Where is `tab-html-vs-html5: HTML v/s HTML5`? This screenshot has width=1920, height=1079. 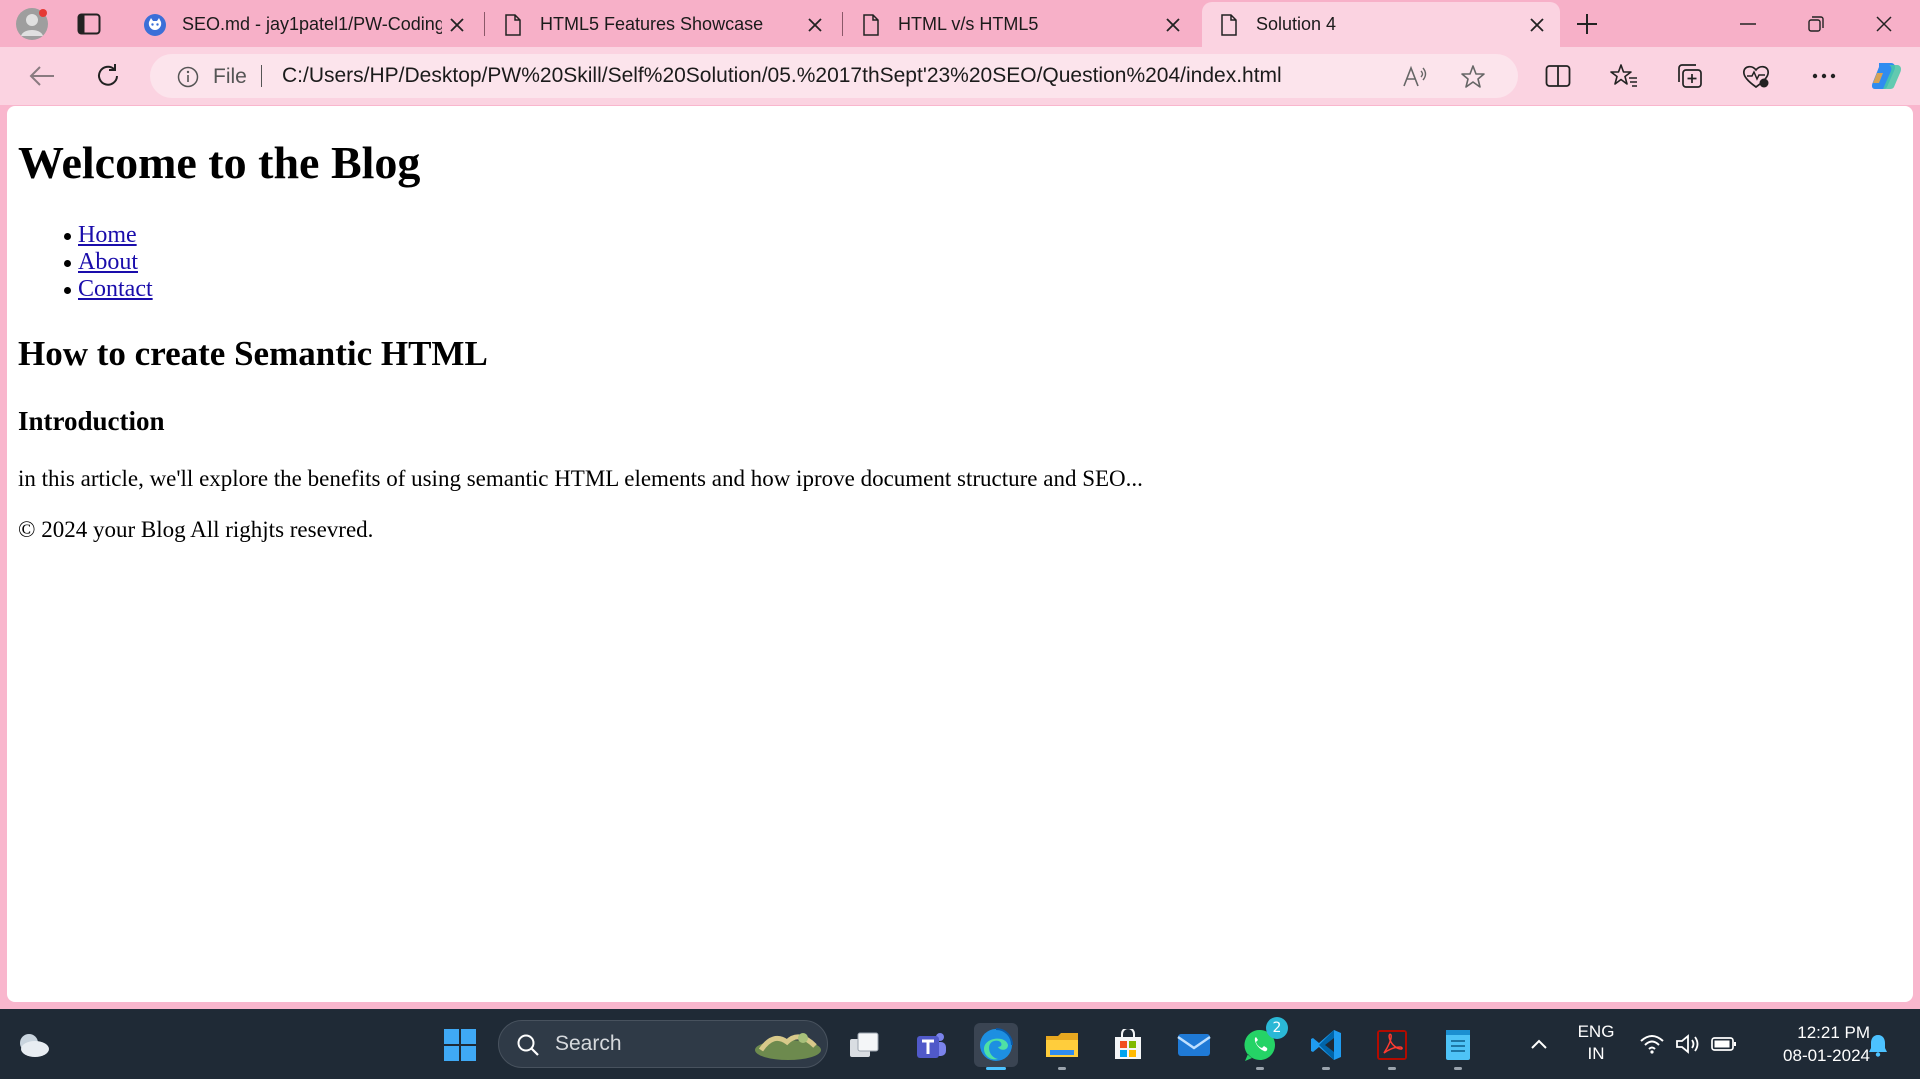 tab-html-vs-html5: HTML v/s HTML5 is located at coordinates (1020, 24).